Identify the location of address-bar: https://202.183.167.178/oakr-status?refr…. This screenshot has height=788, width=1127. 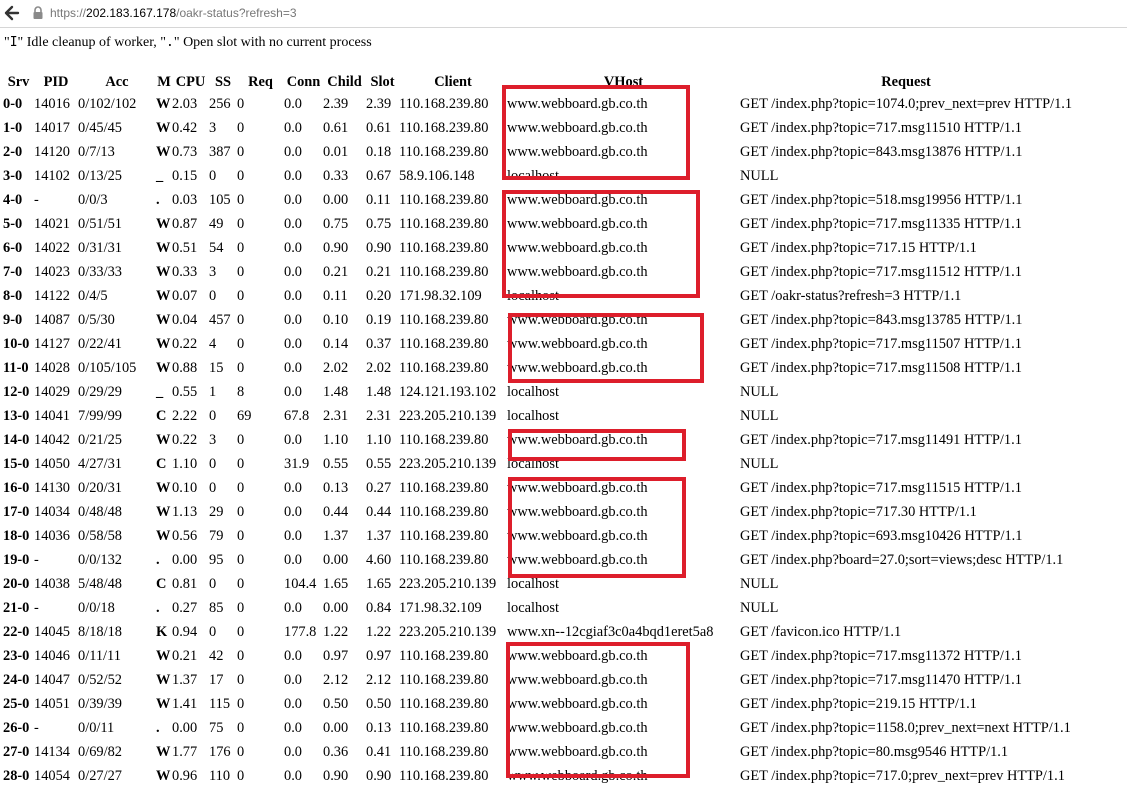
(563, 14).